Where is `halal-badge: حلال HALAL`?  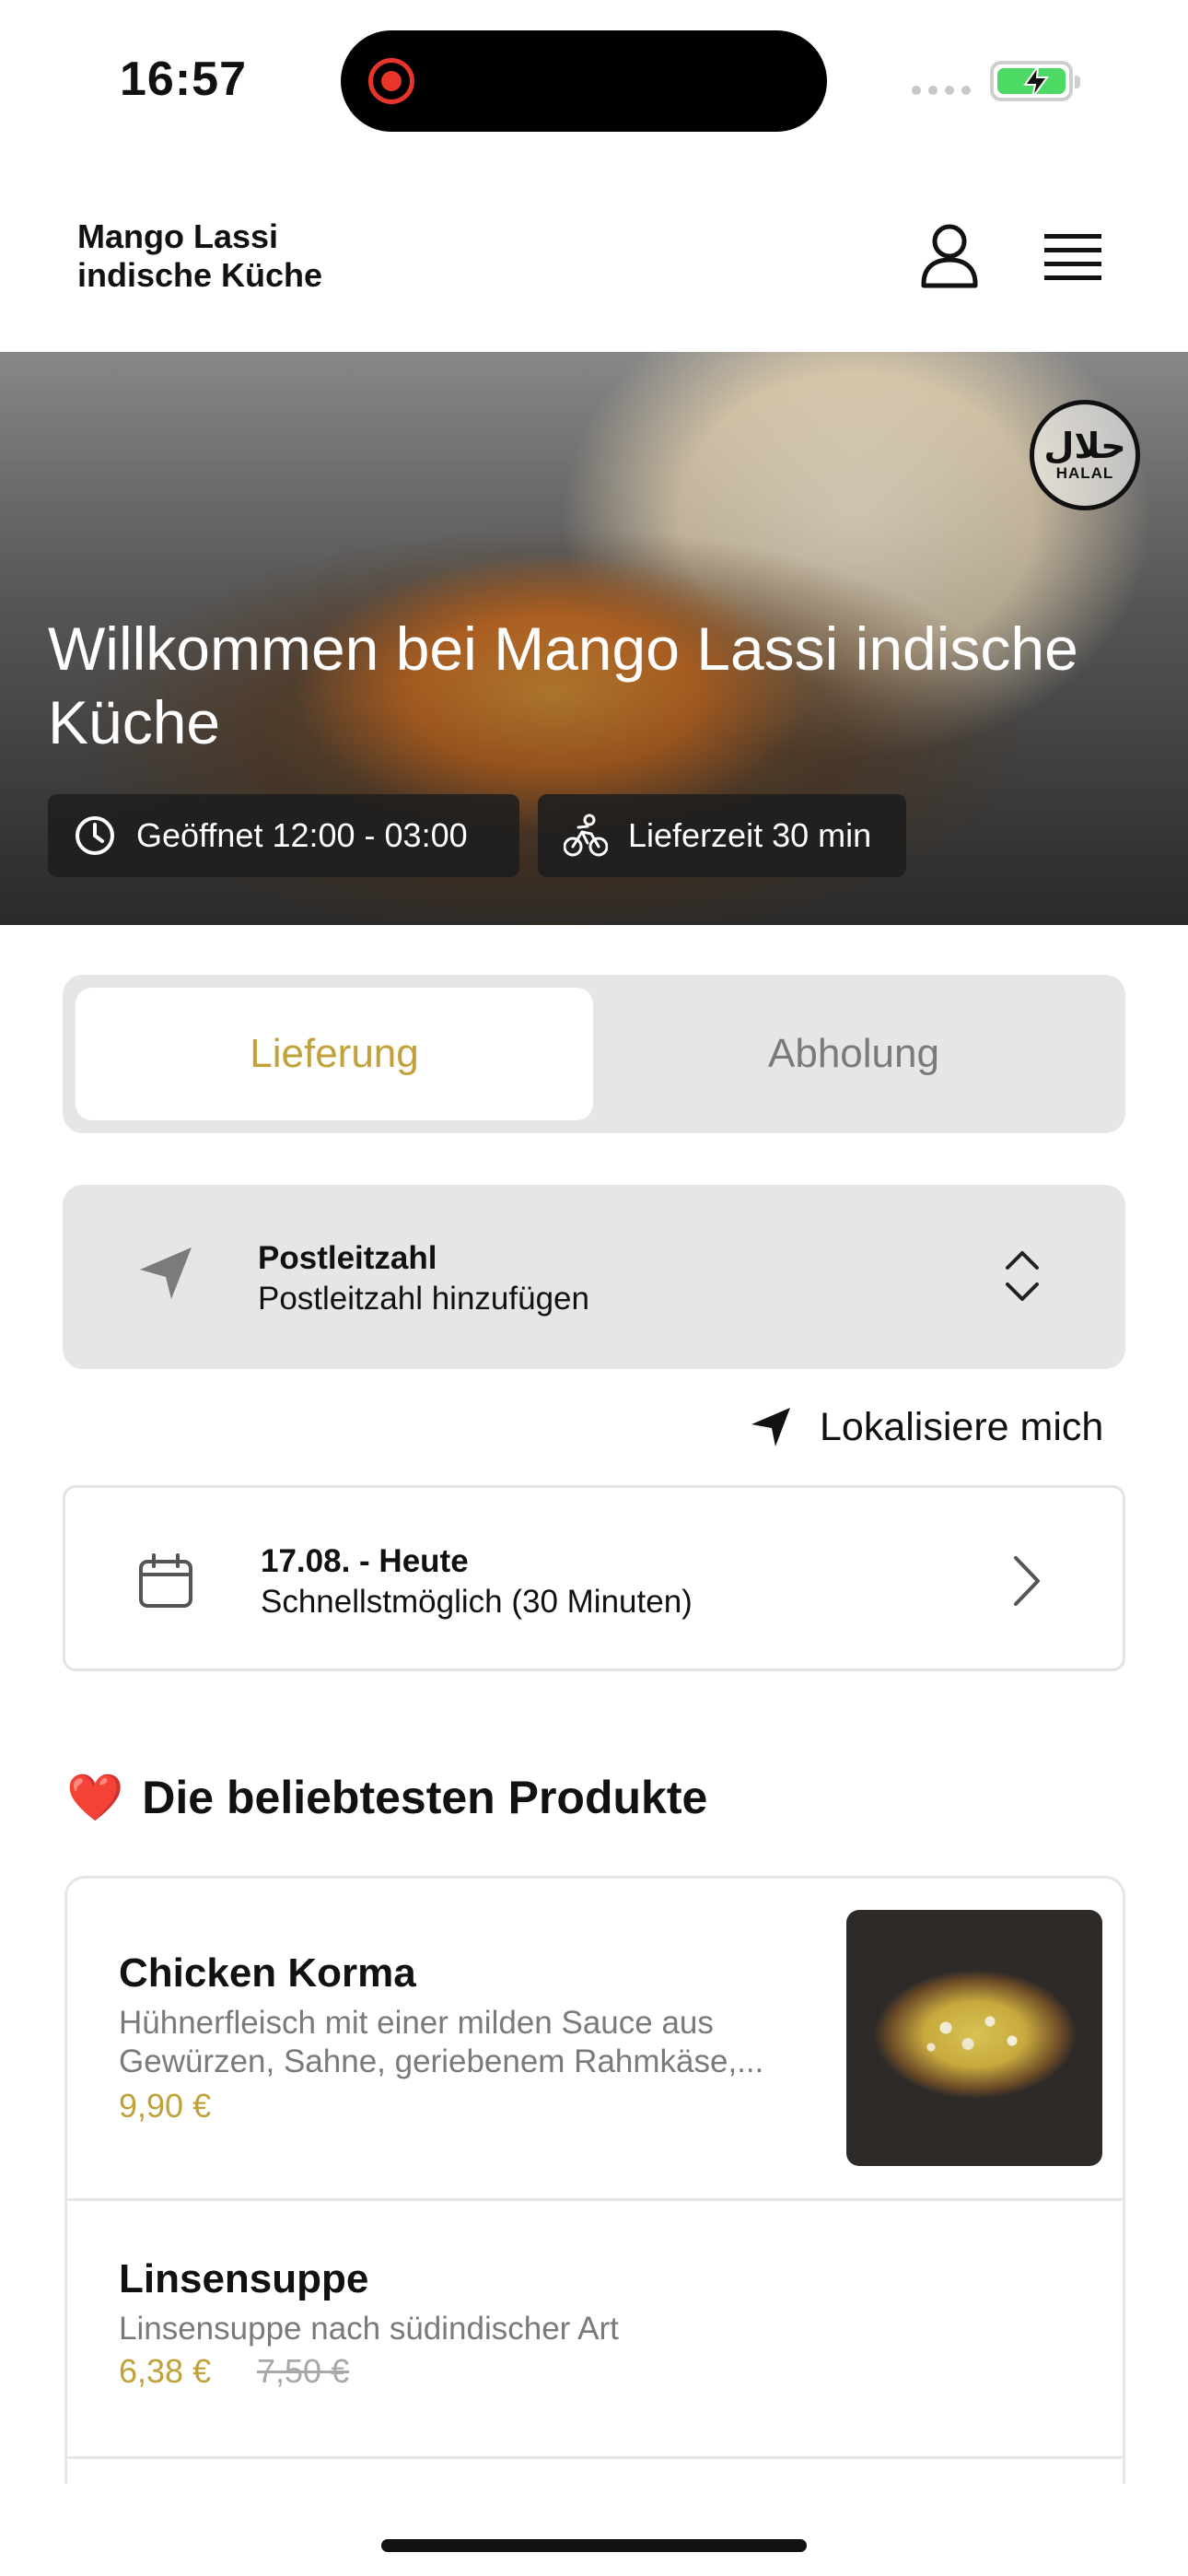
halal-badge: حلال HALAL is located at coordinates (1085, 455).